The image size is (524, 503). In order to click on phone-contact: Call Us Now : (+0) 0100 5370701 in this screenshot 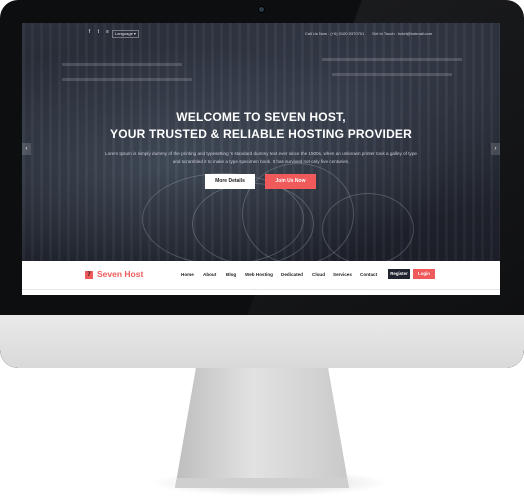, I will do `click(335, 33)`.